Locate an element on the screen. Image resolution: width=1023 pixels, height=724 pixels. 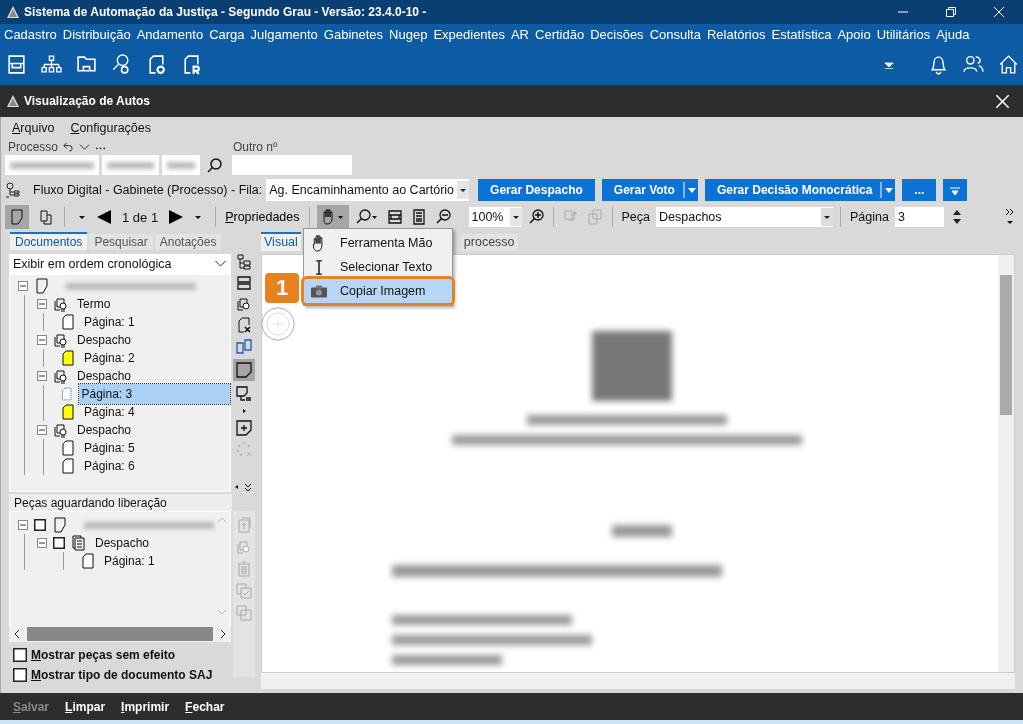
users-icon is located at coordinates (973, 64).